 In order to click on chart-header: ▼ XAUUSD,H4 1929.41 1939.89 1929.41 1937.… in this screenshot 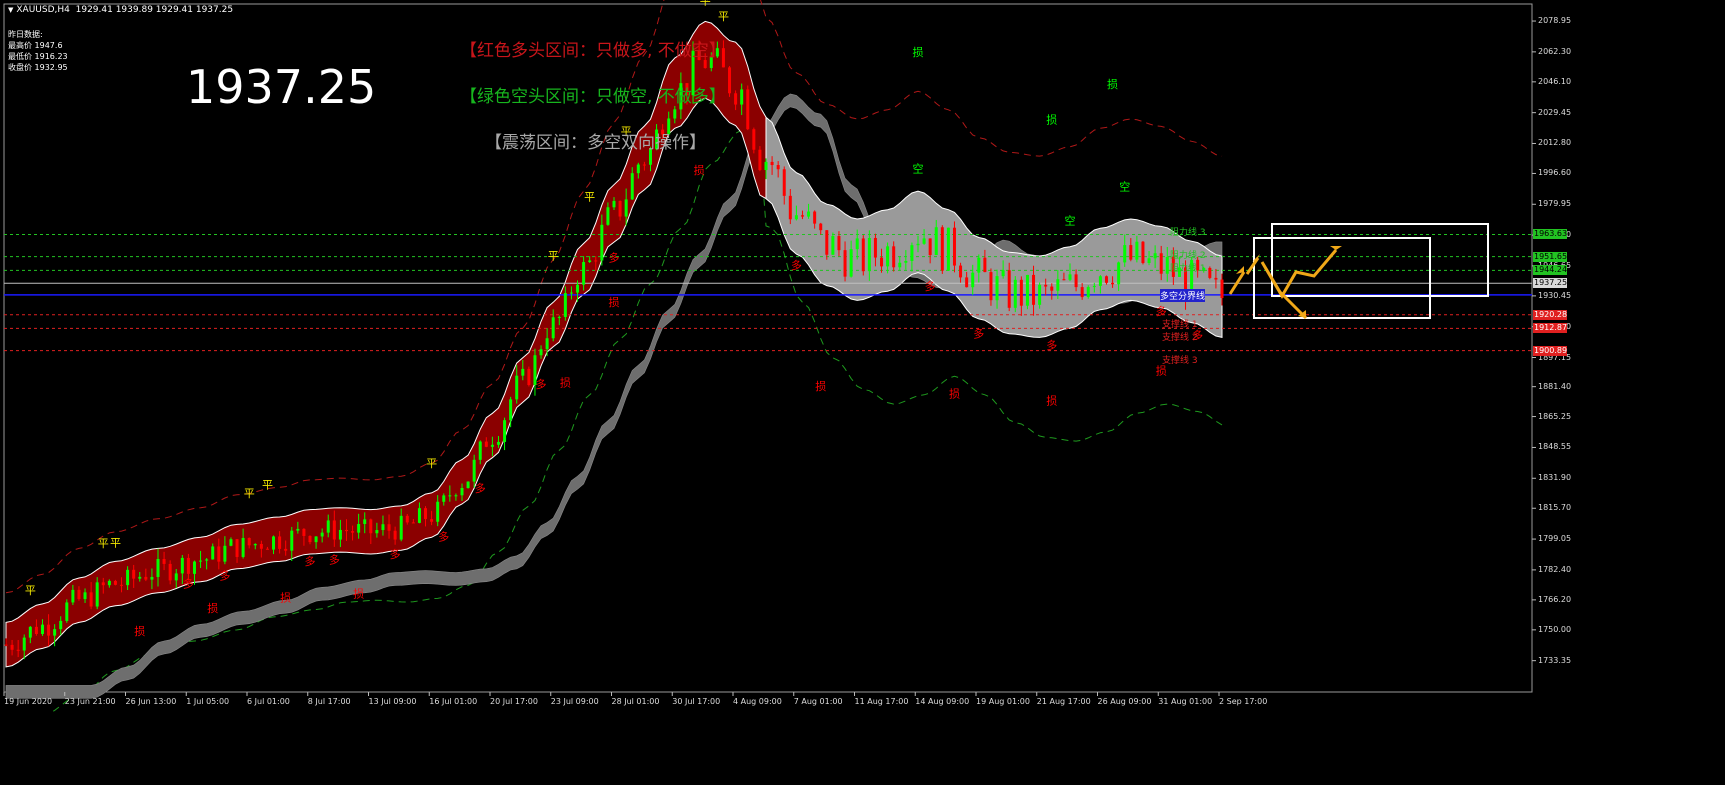, I will do `click(120, 10)`.